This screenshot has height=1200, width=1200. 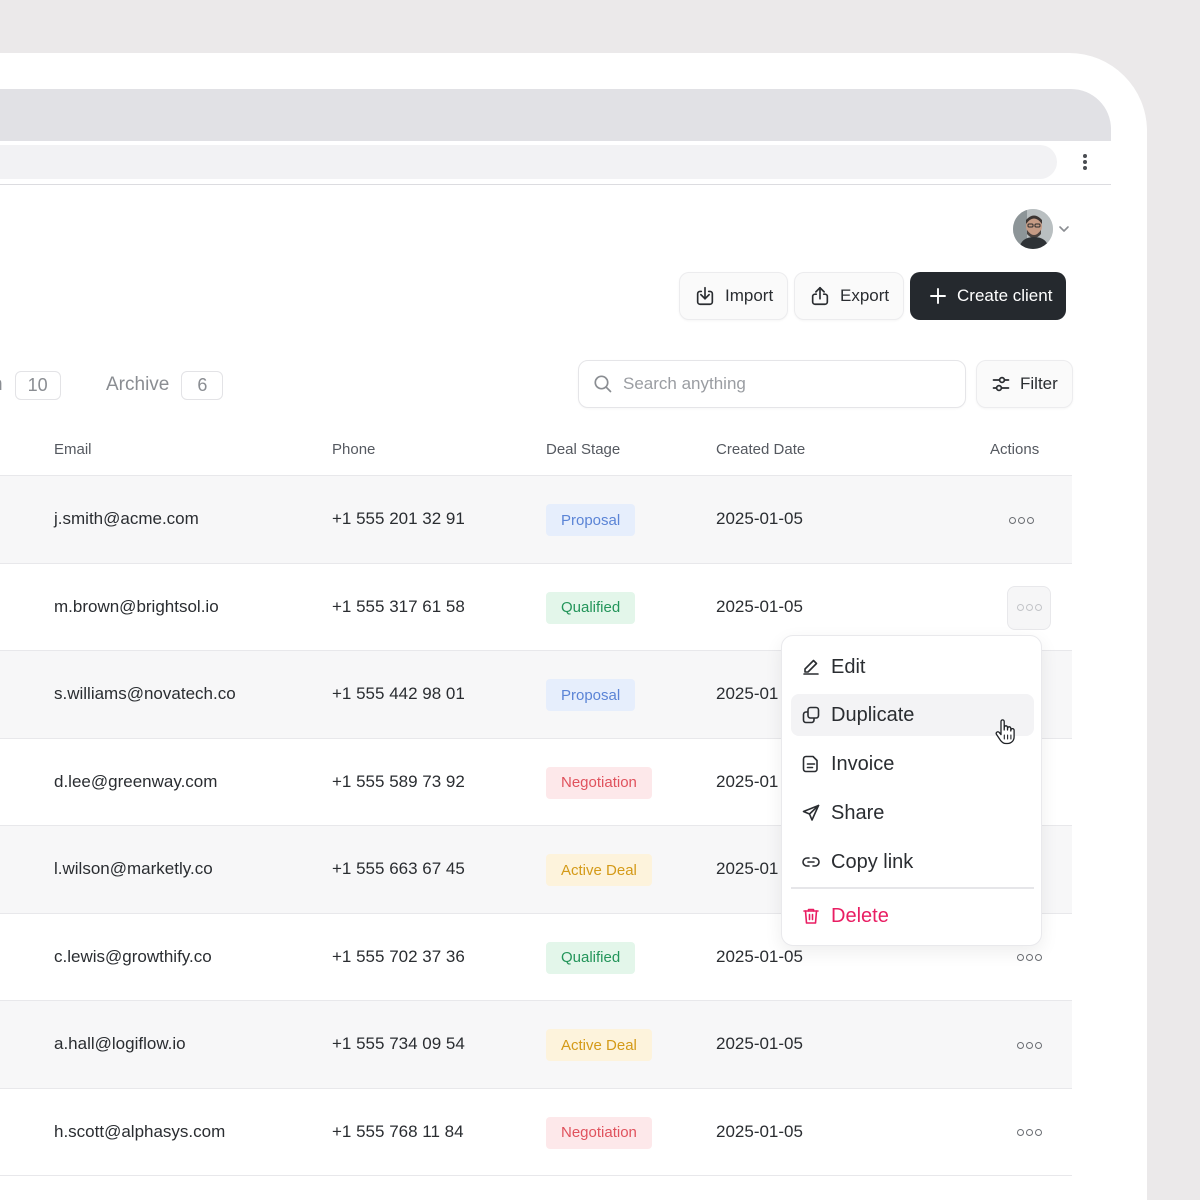 What do you see at coordinates (136, 781) in the screenshot?
I see `cell-email: d.lee@greenway.com` at bounding box center [136, 781].